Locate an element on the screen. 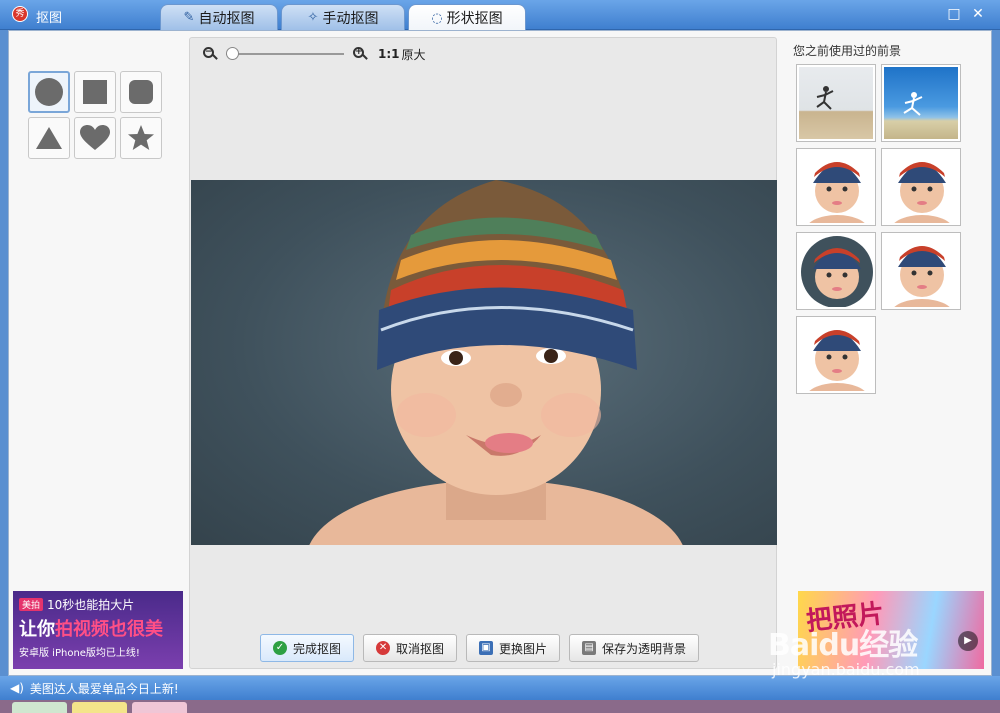 This screenshot has height=713, width=1000. window-title: 抠图 is located at coordinates (49, 18).